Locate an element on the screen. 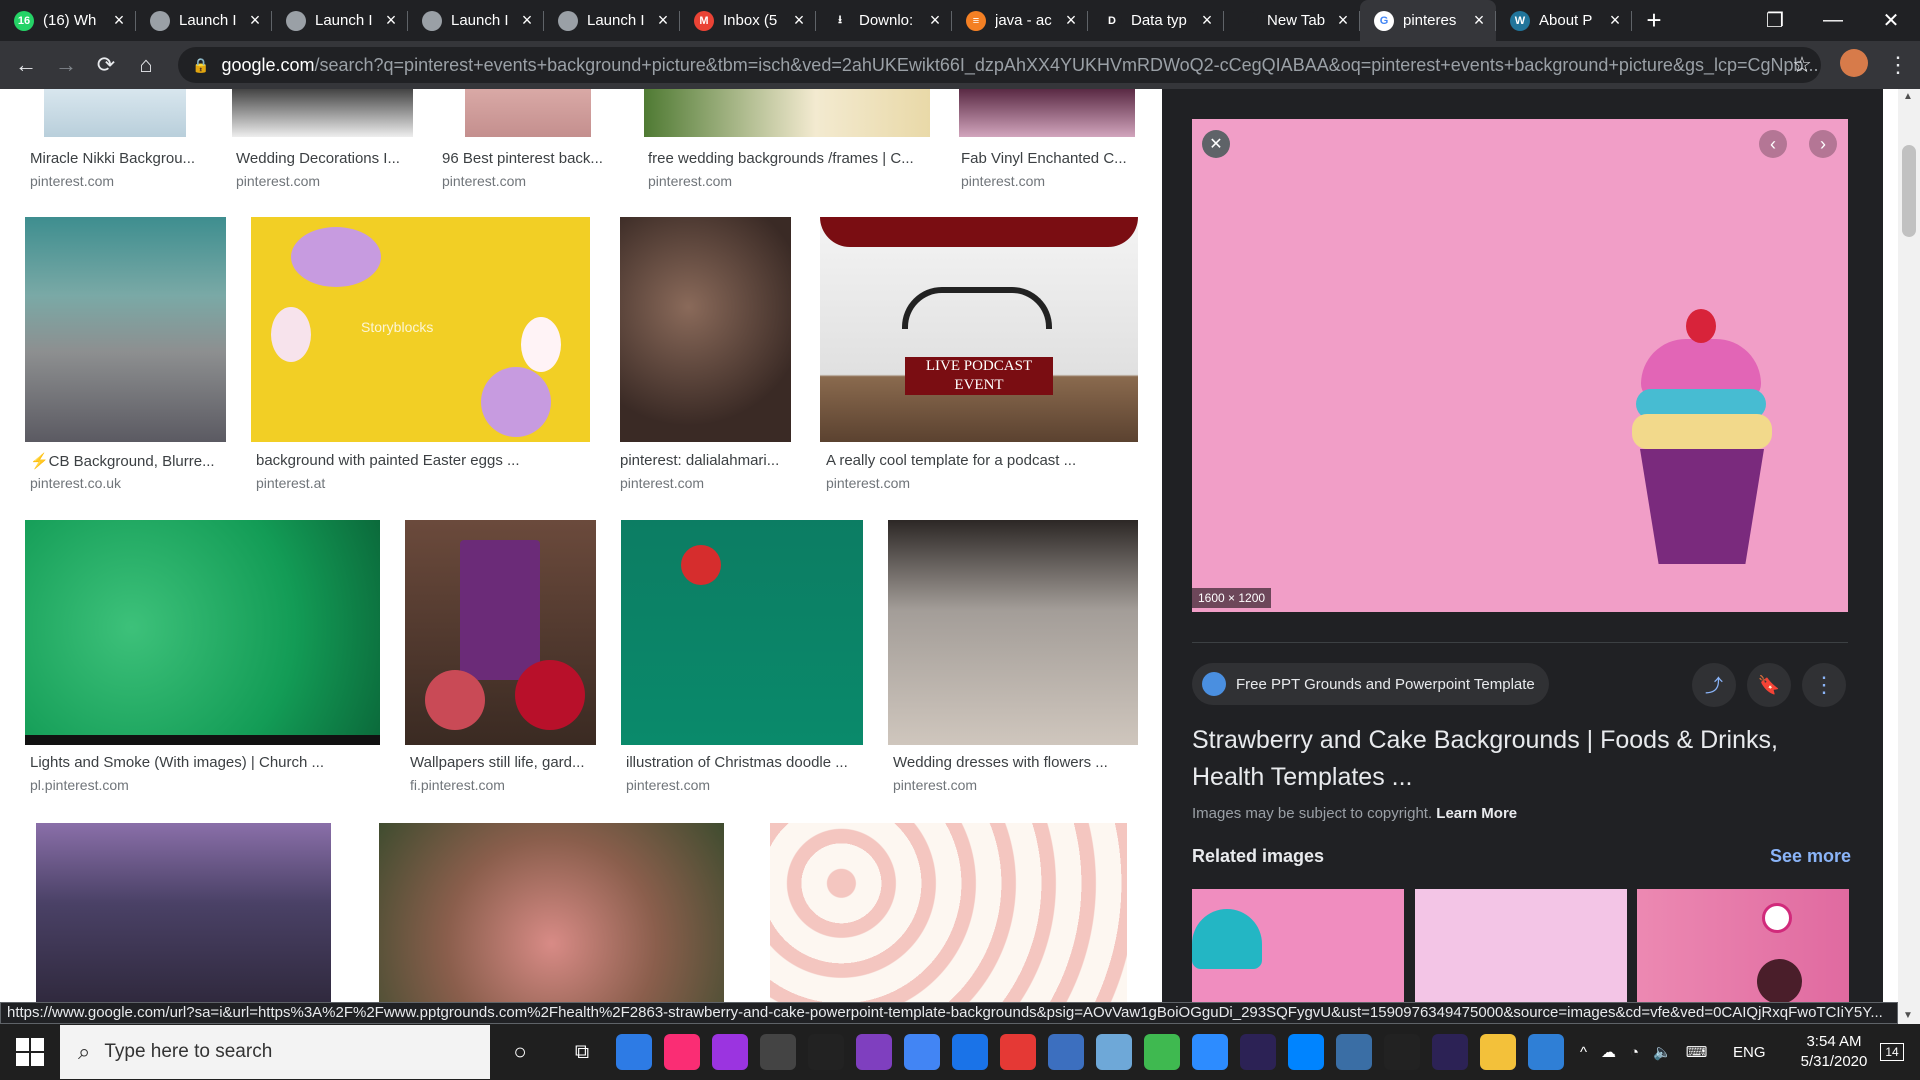 The width and height of the screenshot is (1920, 1080). photos-icon is located at coordinates (1546, 1052).